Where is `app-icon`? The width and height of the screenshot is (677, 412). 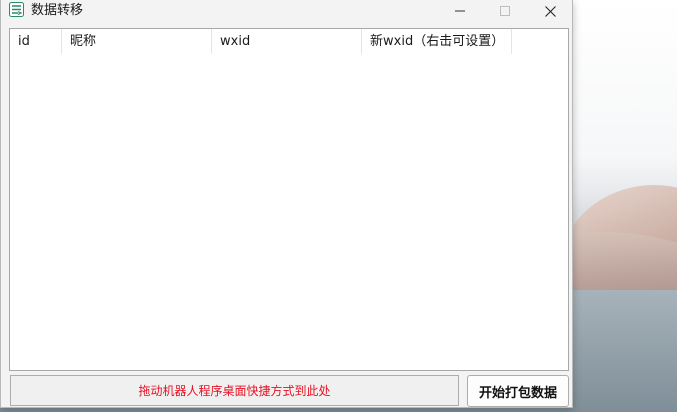 app-icon is located at coordinates (16, 9).